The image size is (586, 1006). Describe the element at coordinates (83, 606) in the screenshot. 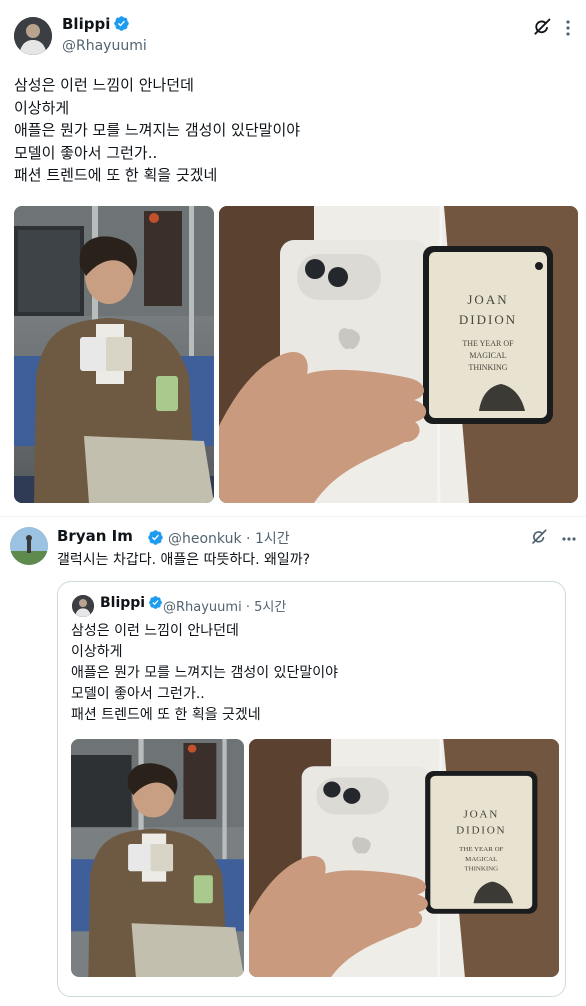

I see `quote-author-avatar` at that location.